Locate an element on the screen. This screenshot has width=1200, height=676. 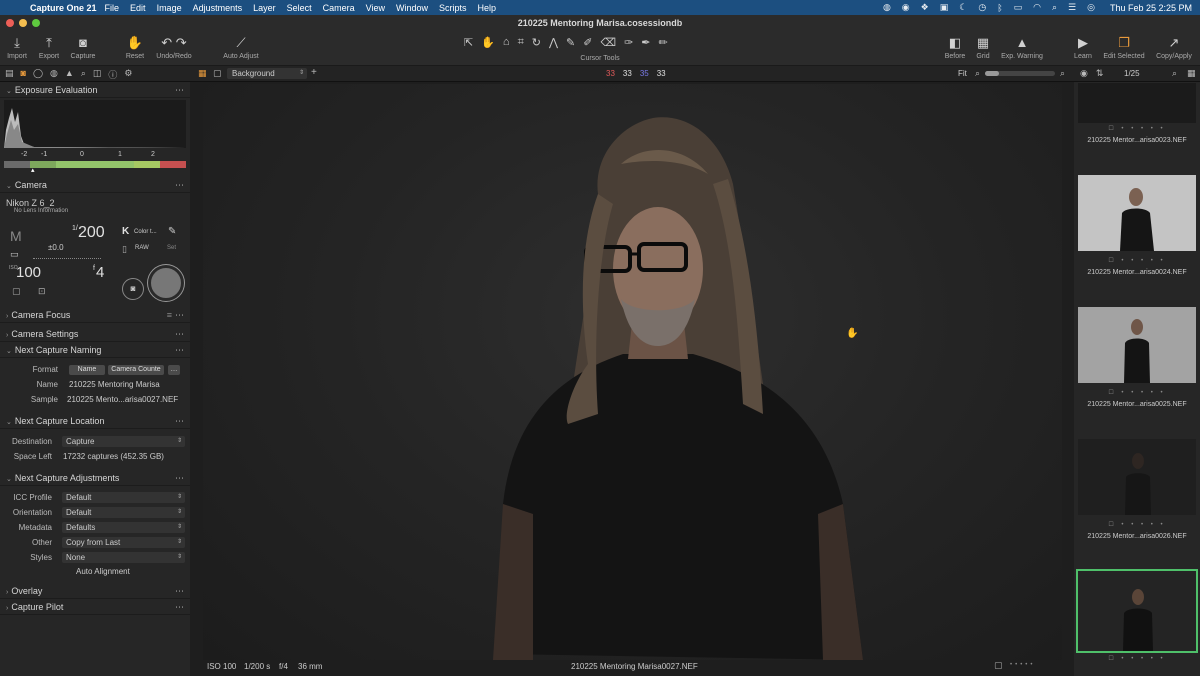
cast-icon: ◉ is located at coordinates (906, 7).